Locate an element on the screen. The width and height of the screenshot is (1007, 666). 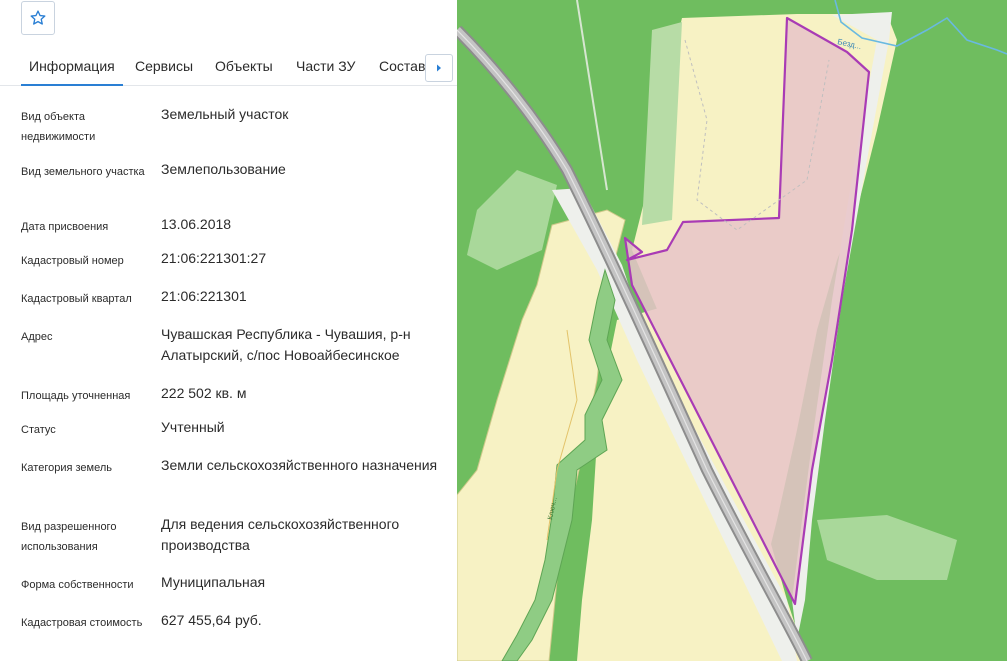
property-label: Кадастровая стоимость is located at coordinates (82, 623).